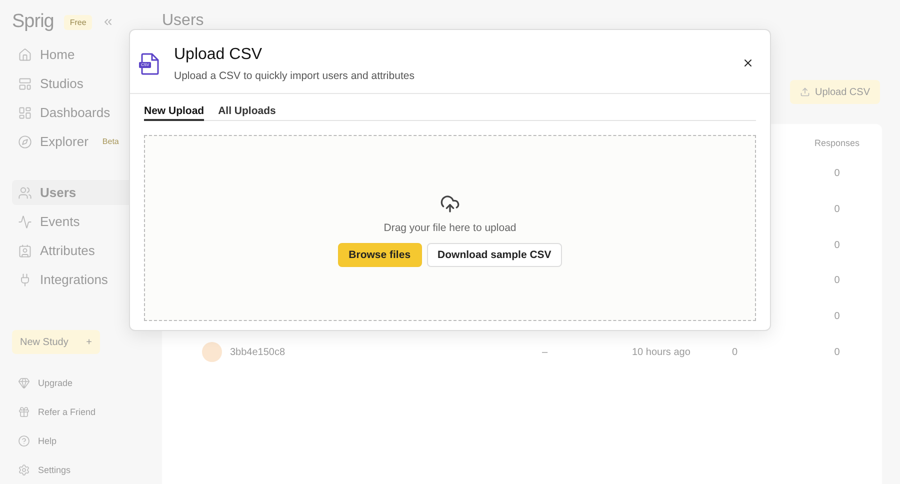 The width and height of the screenshot is (900, 484). Describe the element at coordinates (258, 352) in the screenshot. I see `table-cell: 3bb4e150c8` at that location.